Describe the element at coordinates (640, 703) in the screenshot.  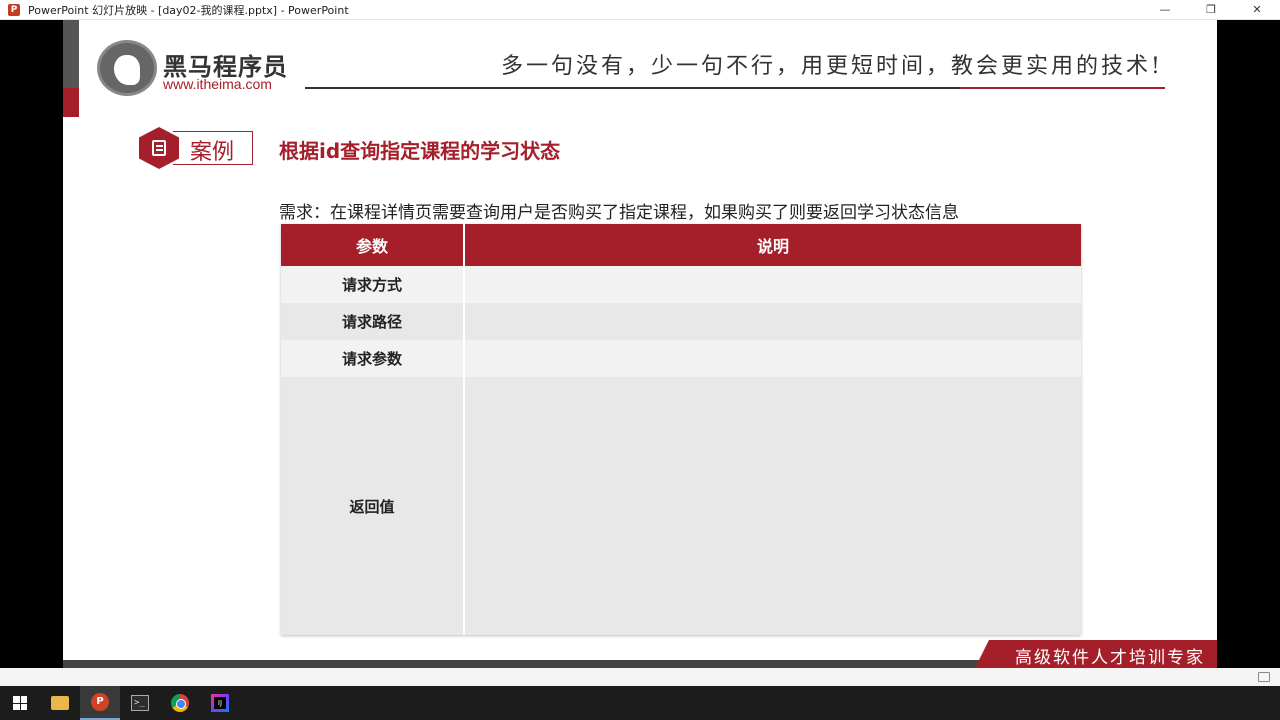
I see `taskbar: P >_` at that location.